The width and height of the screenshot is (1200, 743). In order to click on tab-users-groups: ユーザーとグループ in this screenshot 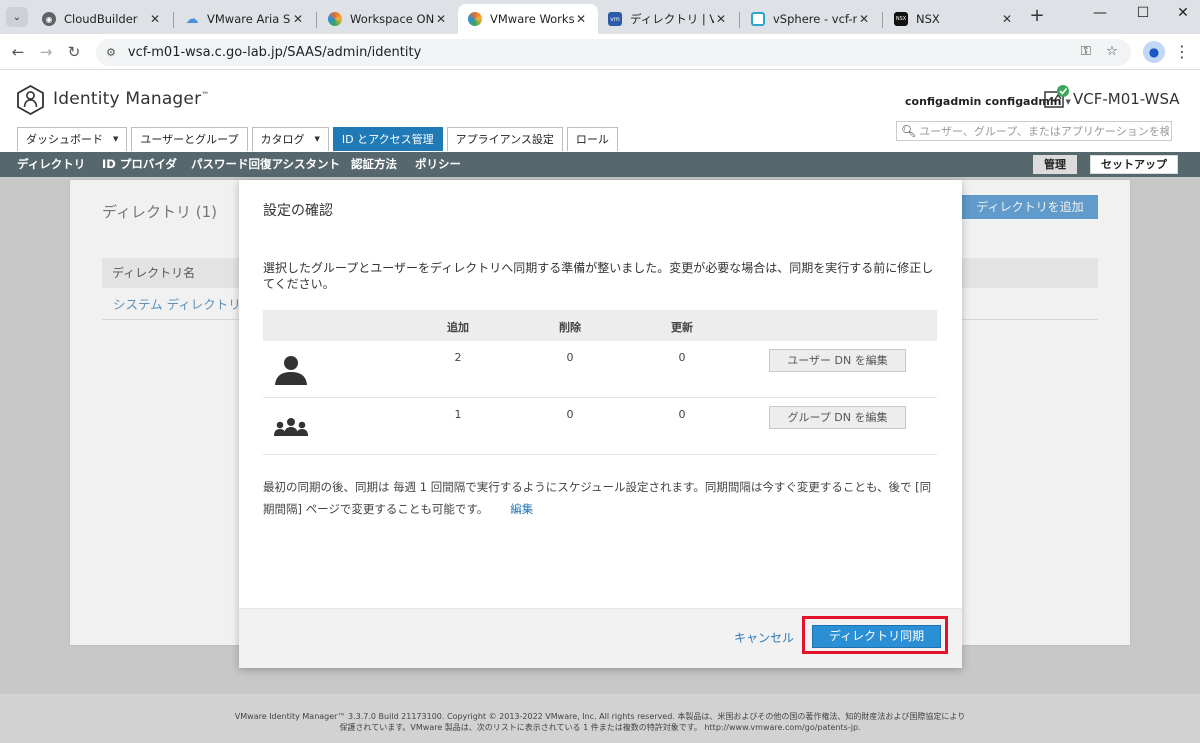, I will do `click(189, 139)`.